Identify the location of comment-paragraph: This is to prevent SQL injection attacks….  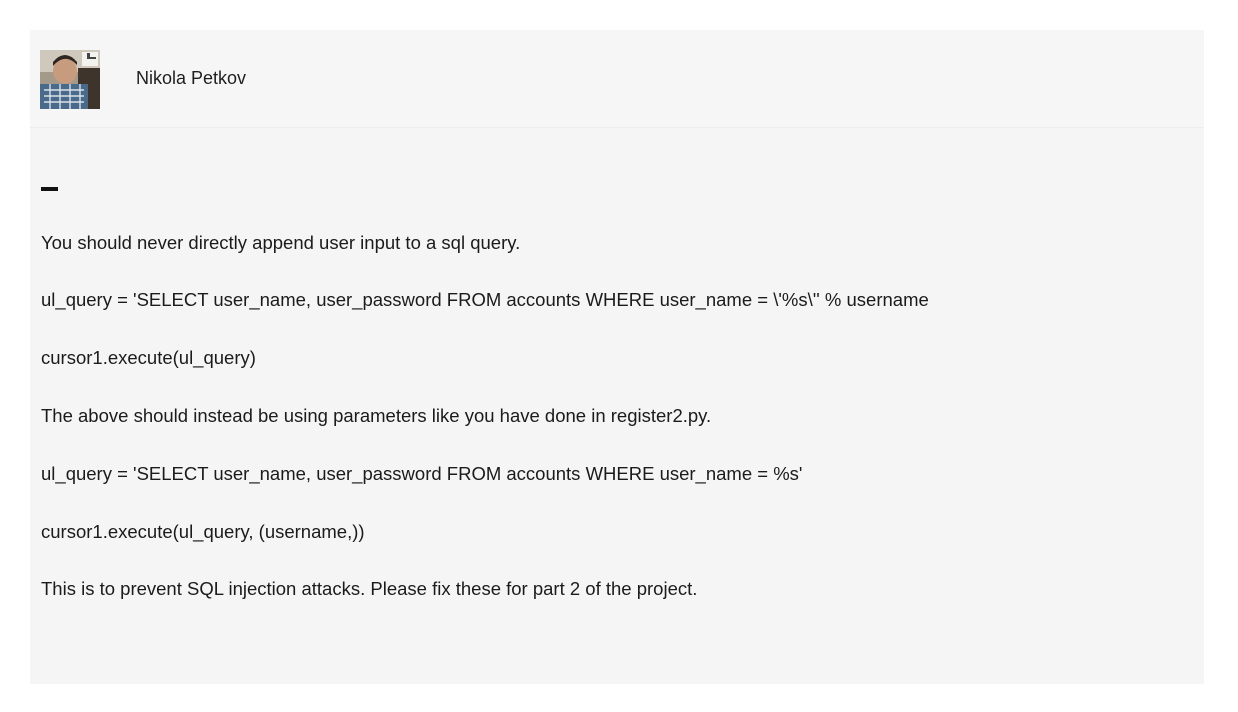
(369, 588).